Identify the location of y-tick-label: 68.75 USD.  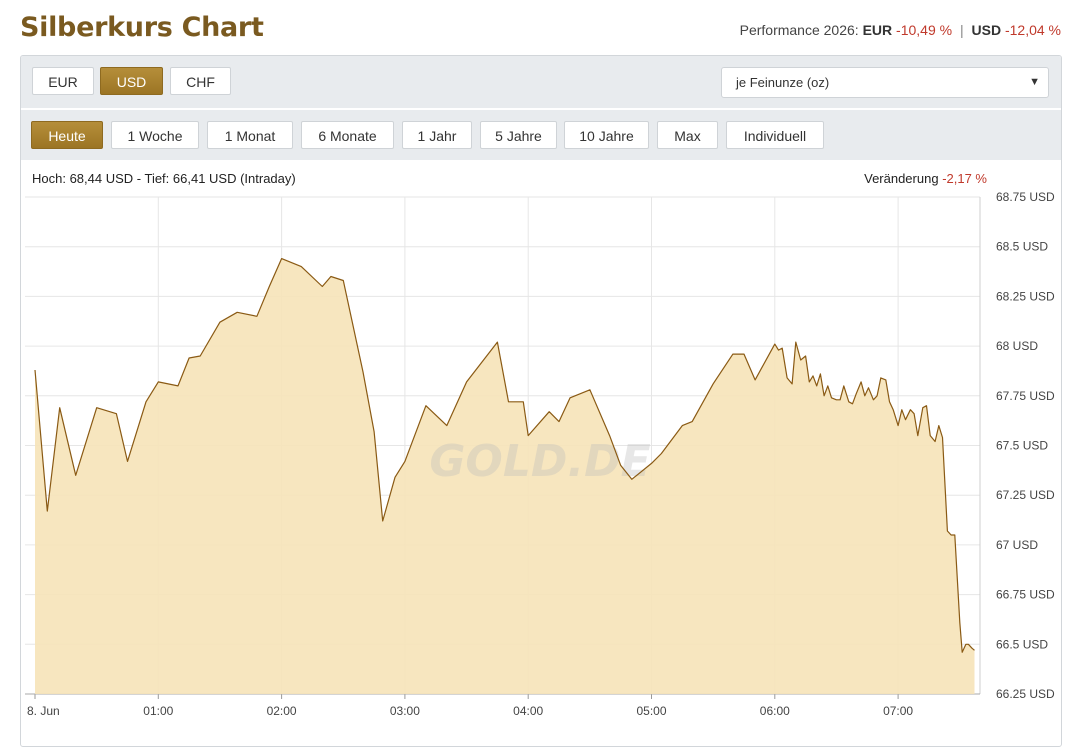
(1025, 197).